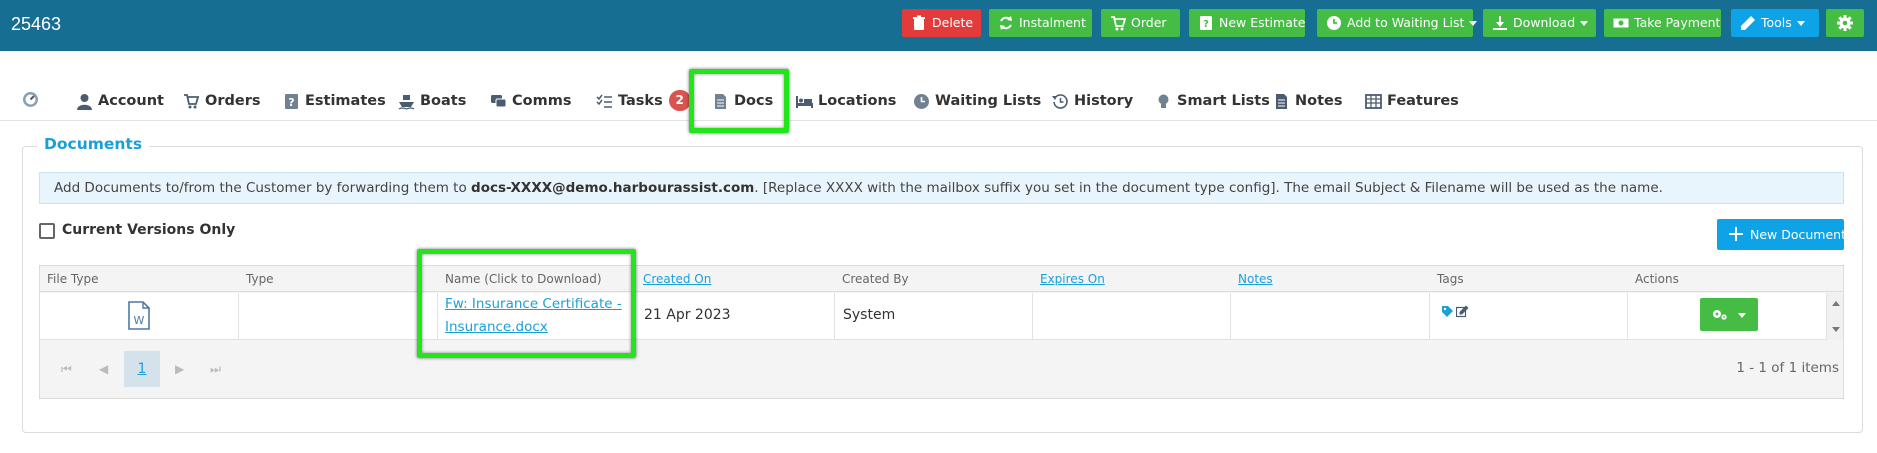 This screenshot has width=1877, height=453. Describe the element at coordinates (260, 279) in the screenshot. I see `col-type: Type` at that location.